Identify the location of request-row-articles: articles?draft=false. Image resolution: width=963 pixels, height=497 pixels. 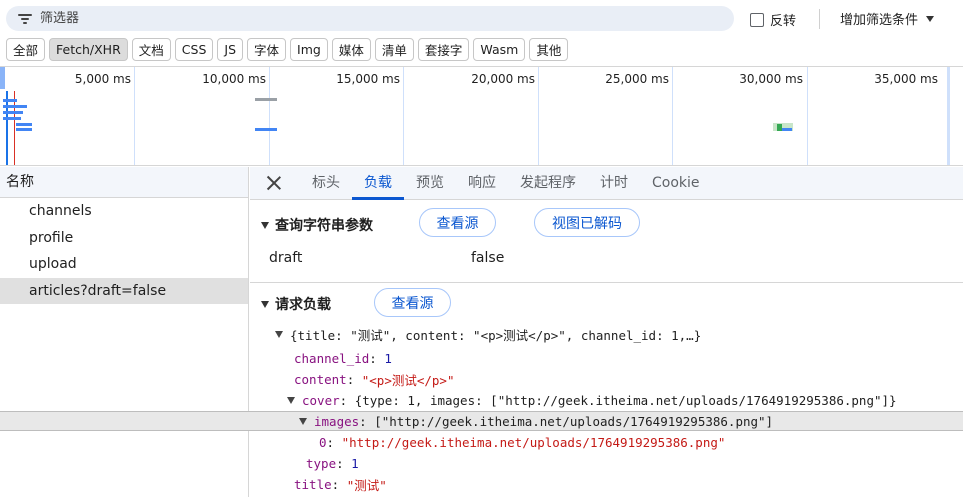
(124, 290).